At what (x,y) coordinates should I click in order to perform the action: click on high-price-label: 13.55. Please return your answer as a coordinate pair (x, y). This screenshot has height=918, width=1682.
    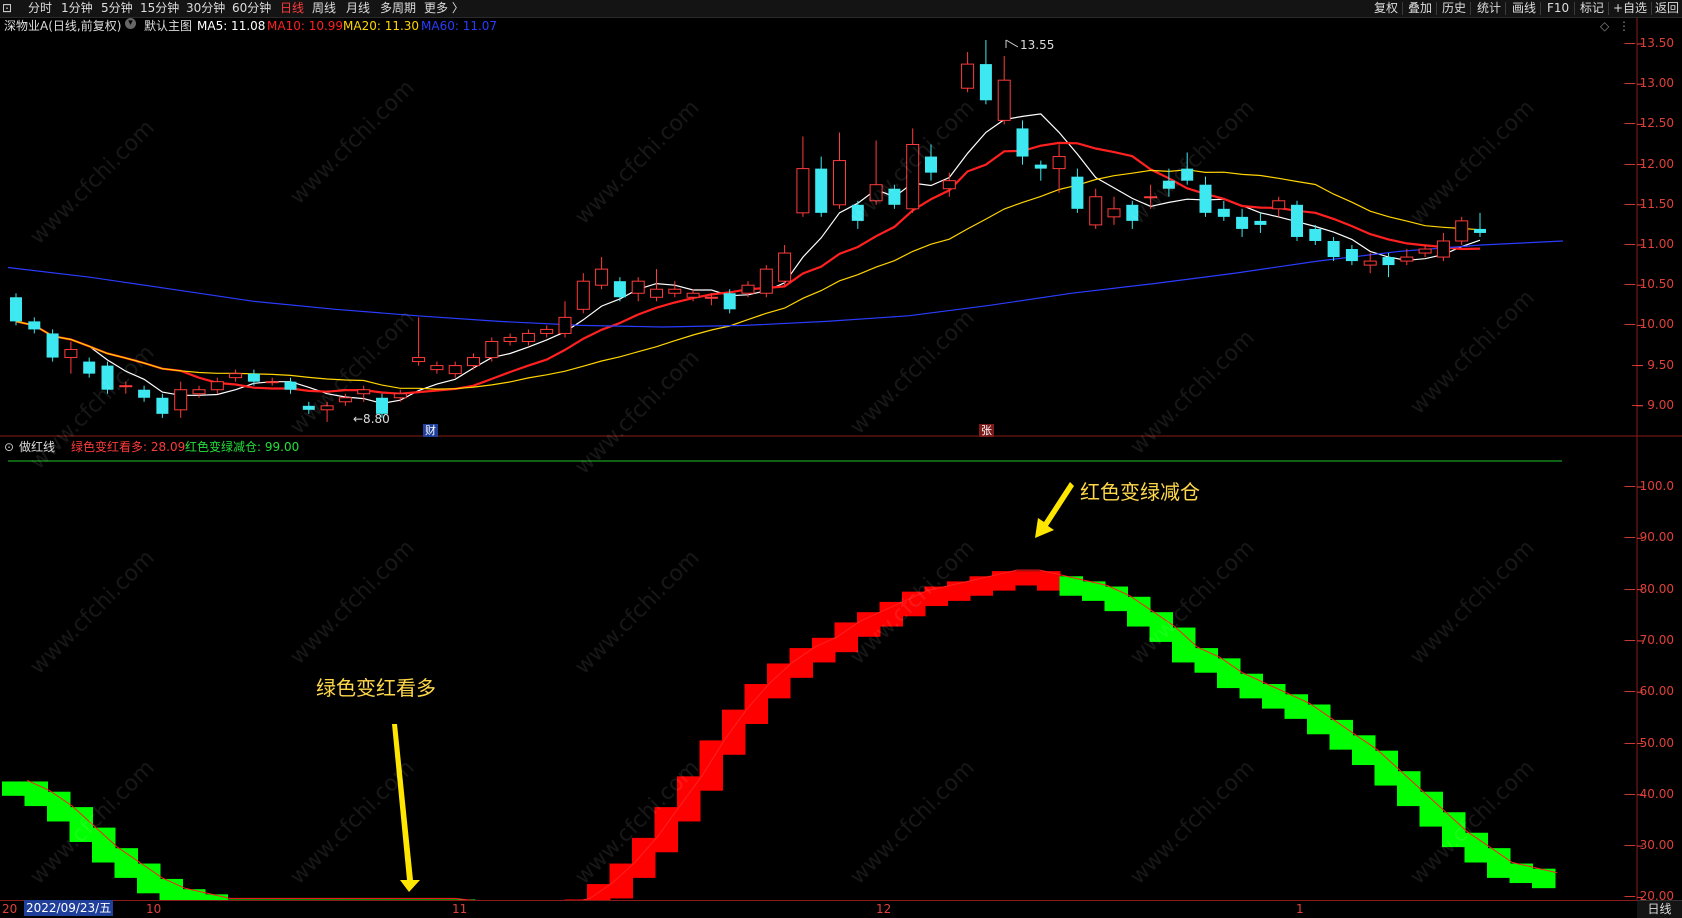
    Looking at the image, I should click on (1037, 45).